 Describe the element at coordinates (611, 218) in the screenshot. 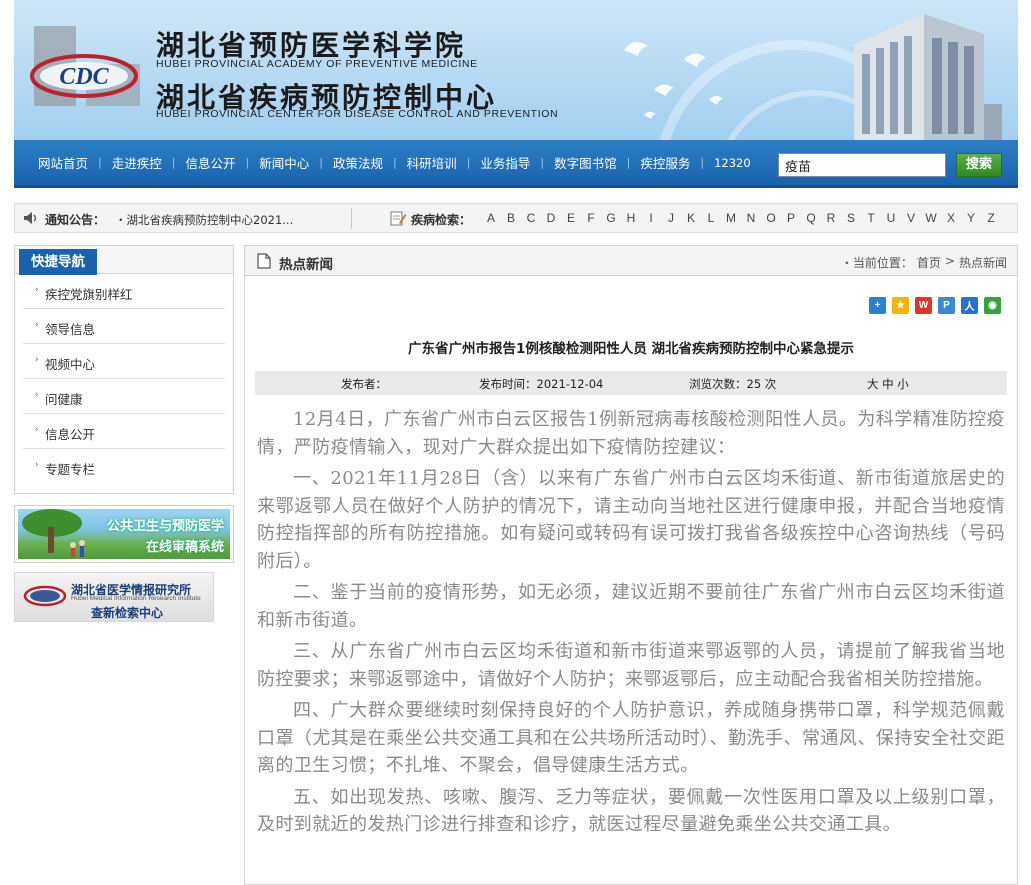

I see `disease-letter-g: G` at that location.